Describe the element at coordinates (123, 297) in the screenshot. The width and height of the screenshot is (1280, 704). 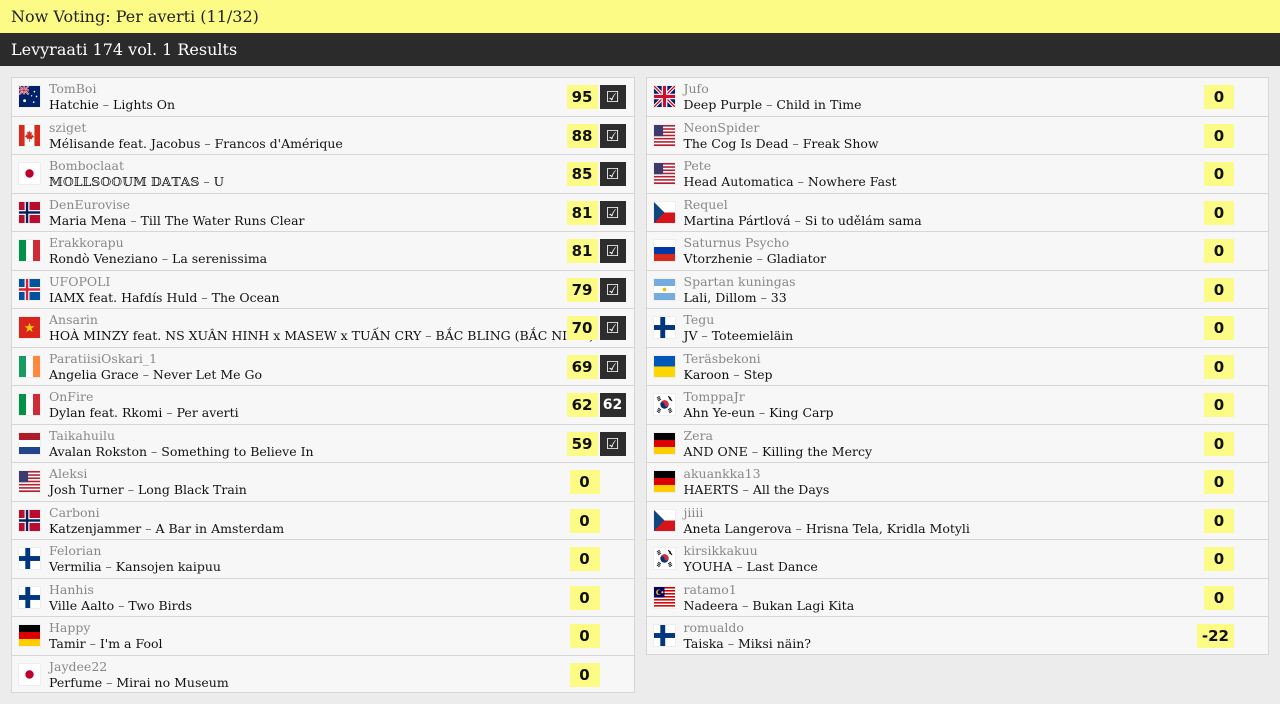
I see `song-artist: IAMX feat. Hafdís Huld` at that location.